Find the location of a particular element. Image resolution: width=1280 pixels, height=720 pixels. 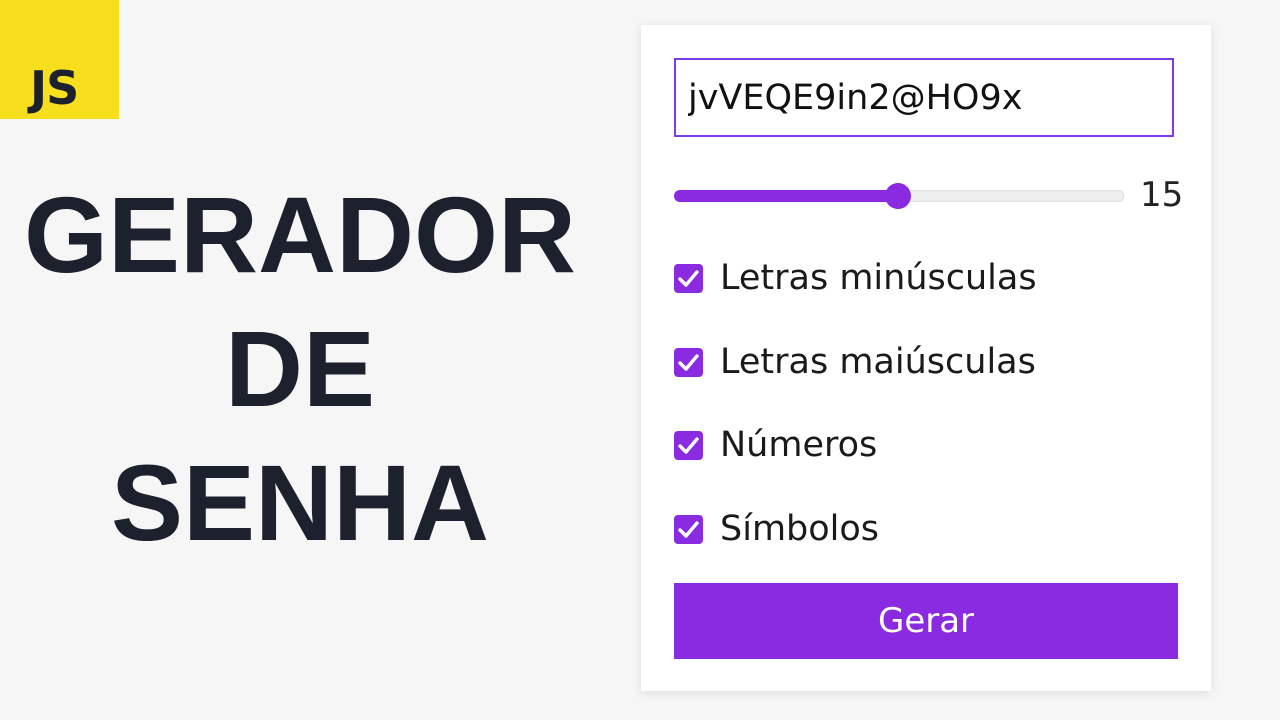

hero-title-line-2: DE is located at coordinates (300, 368).